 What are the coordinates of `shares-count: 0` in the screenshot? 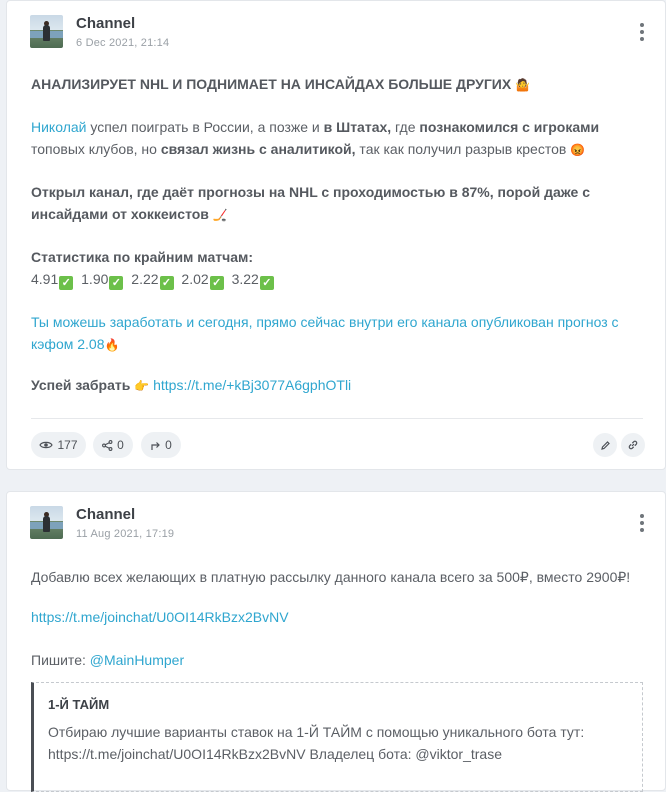 It's located at (120, 445).